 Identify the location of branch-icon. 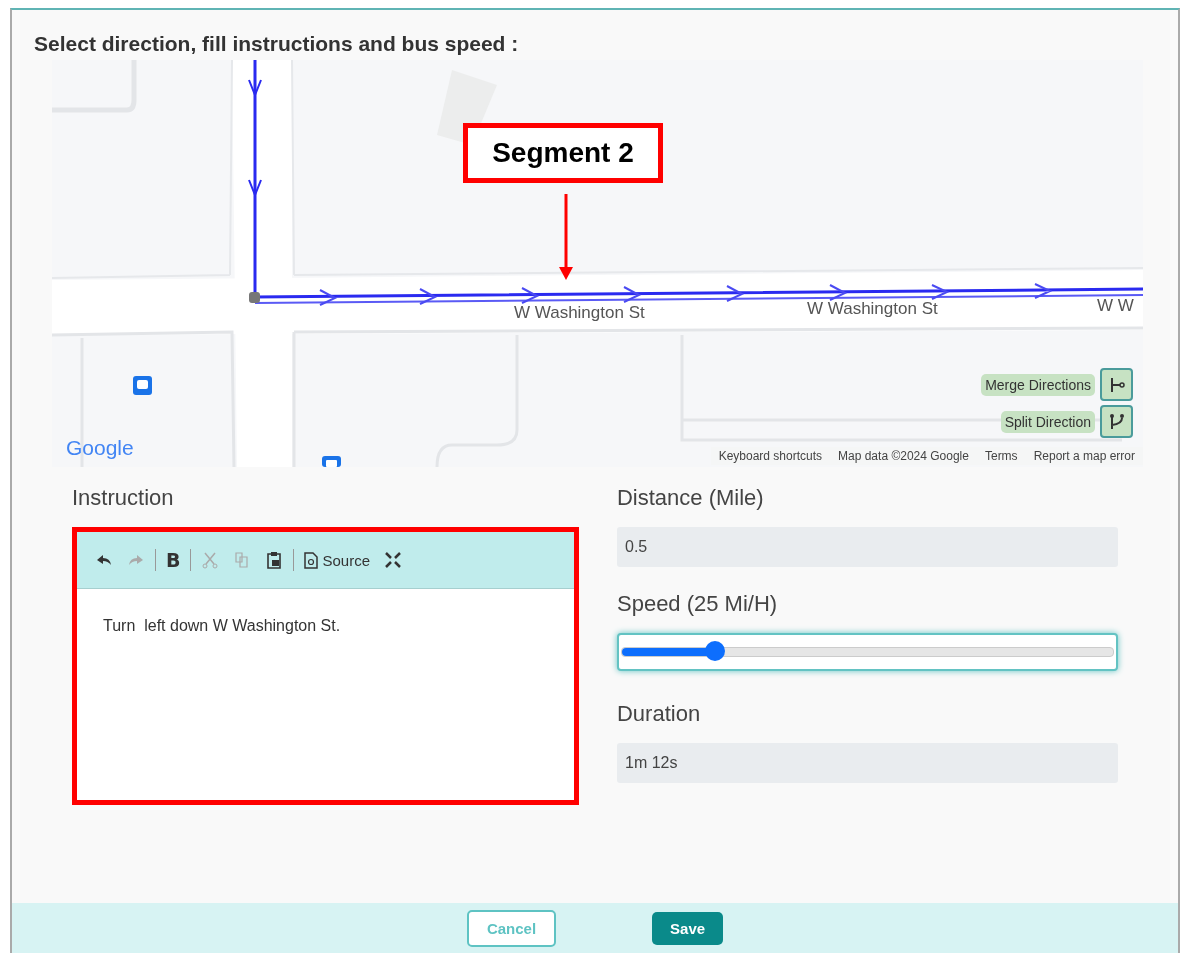
(1116, 421).